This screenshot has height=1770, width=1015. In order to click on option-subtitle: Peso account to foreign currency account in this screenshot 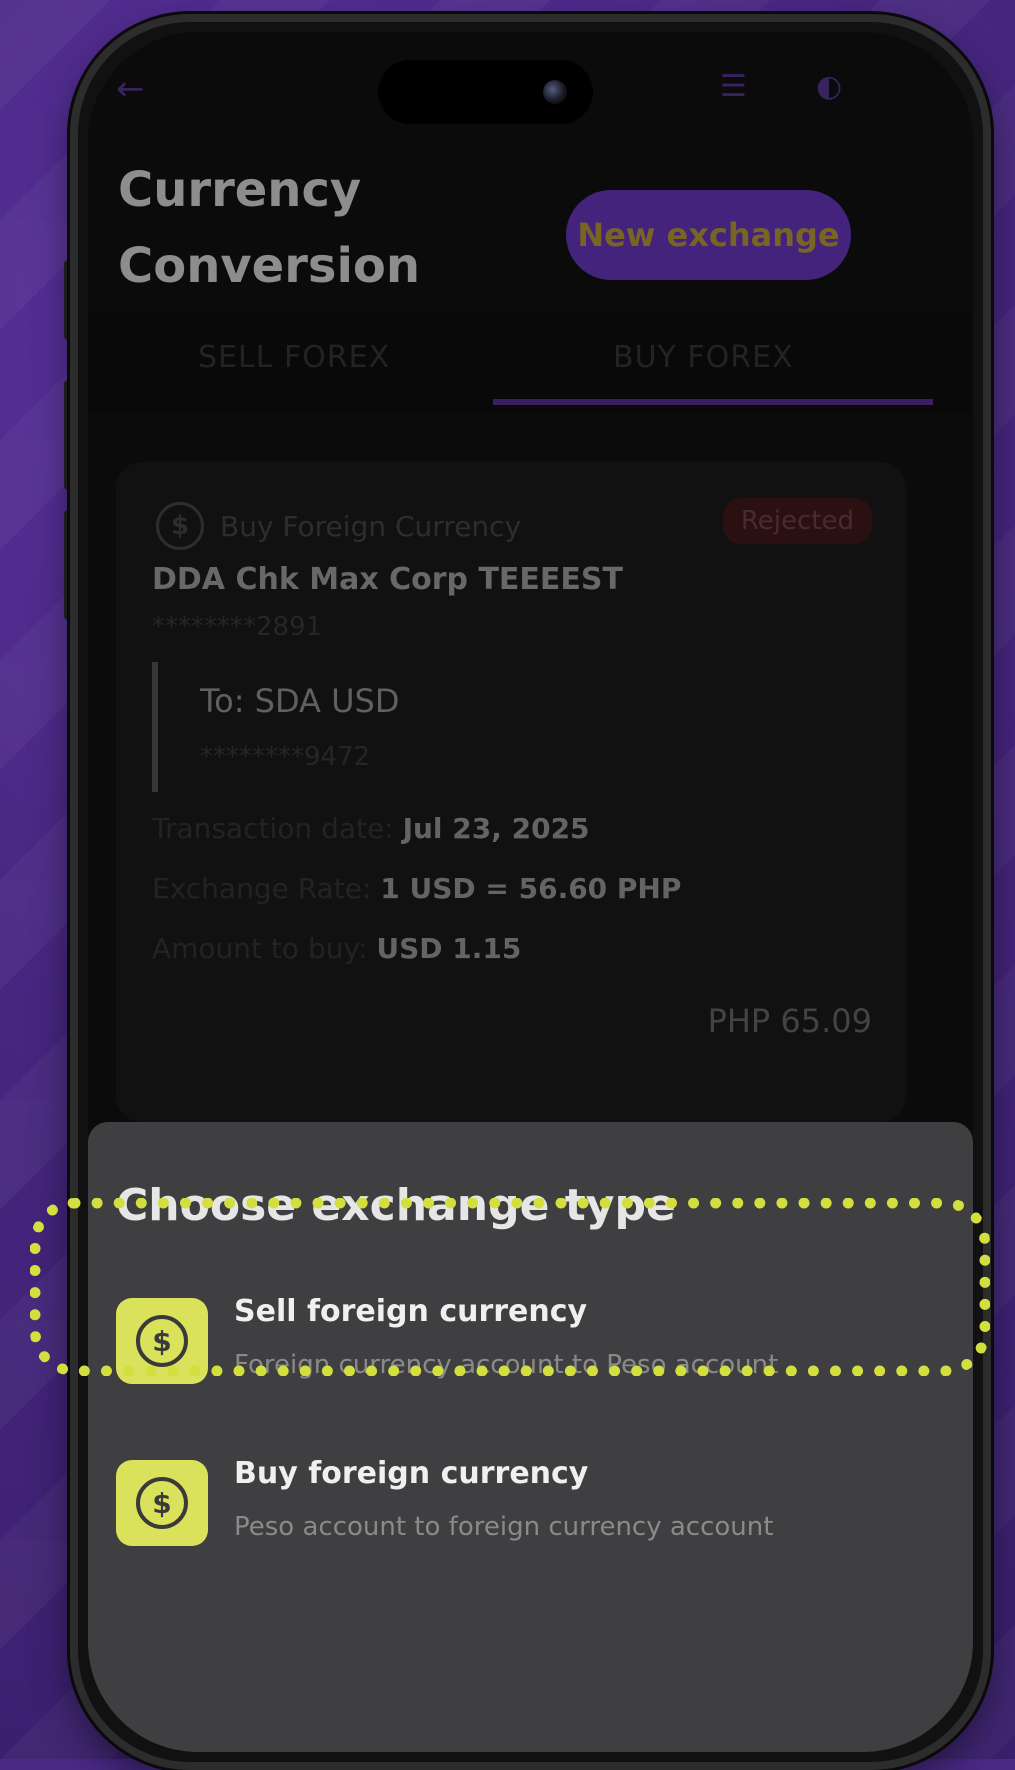, I will do `click(503, 1527)`.